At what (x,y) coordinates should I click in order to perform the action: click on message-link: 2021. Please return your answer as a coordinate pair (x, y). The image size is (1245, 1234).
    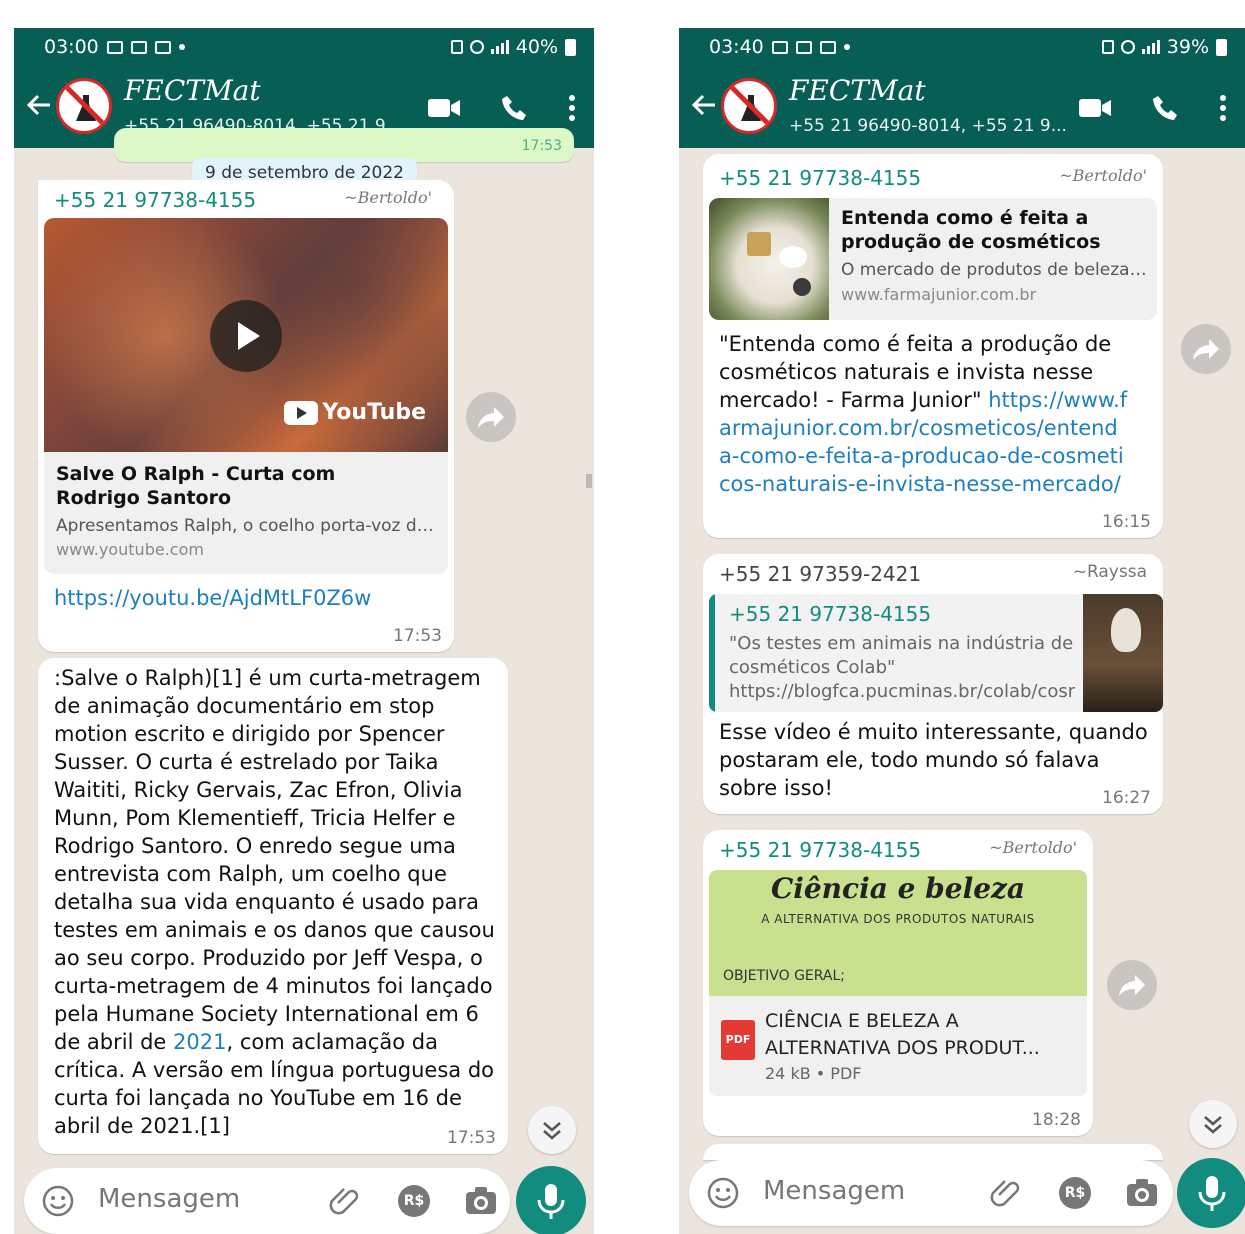
    Looking at the image, I should click on (199, 1042).